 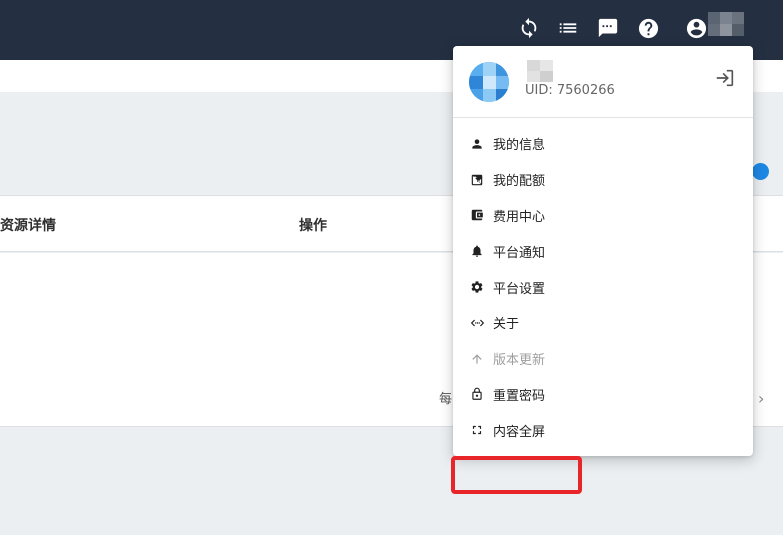 What do you see at coordinates (477, 323) in the screenshot?
I see `code-icon` at bounding box center [477, 323].